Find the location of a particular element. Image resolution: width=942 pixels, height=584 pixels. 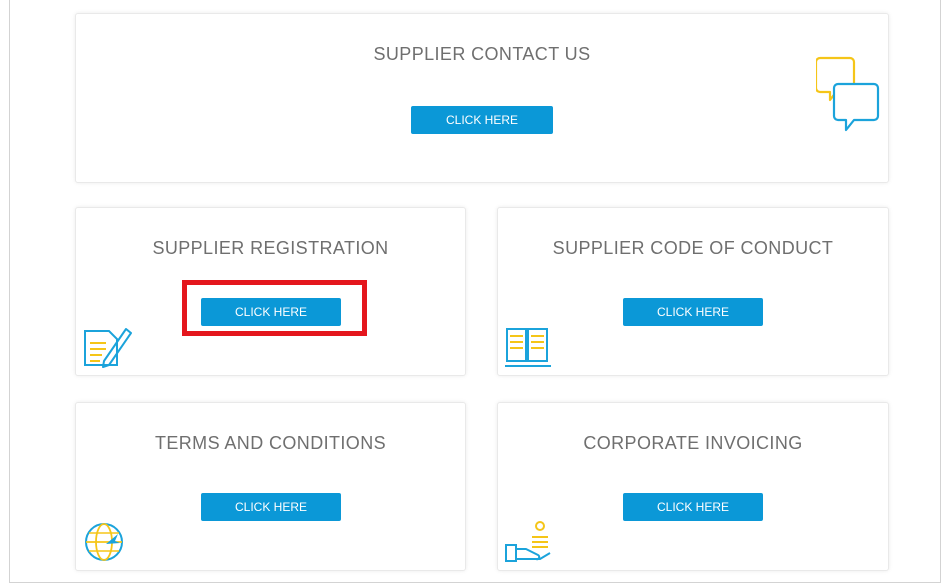

card-title: SUPPLIER REGISTRATION is located at coordinates (270, 248).